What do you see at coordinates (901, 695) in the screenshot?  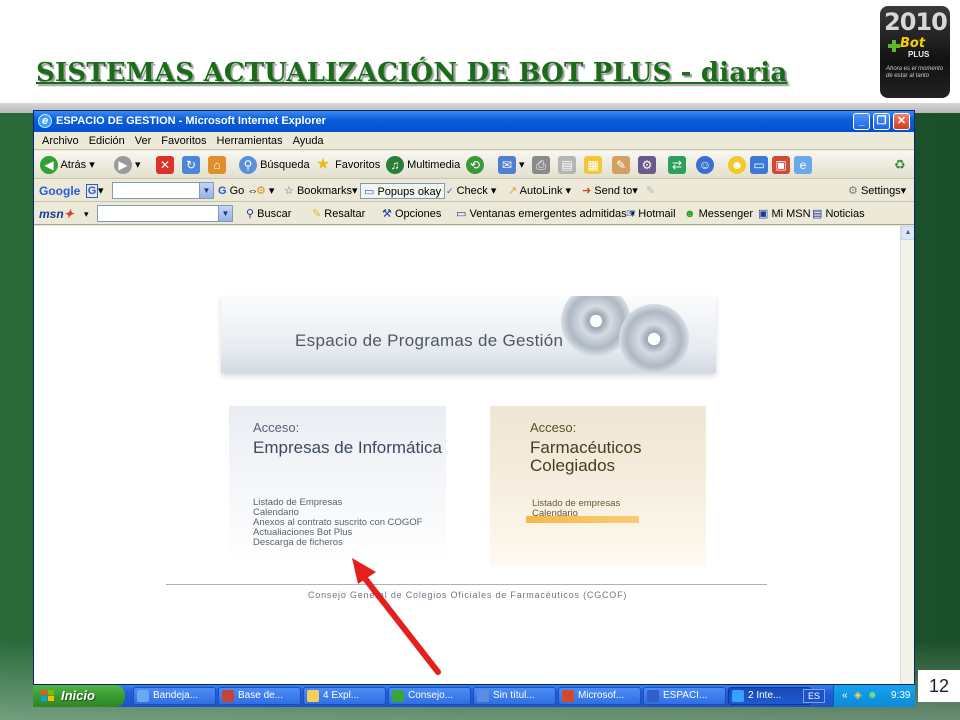 I see `clock: 9:39` at bounding box center [901, 695].